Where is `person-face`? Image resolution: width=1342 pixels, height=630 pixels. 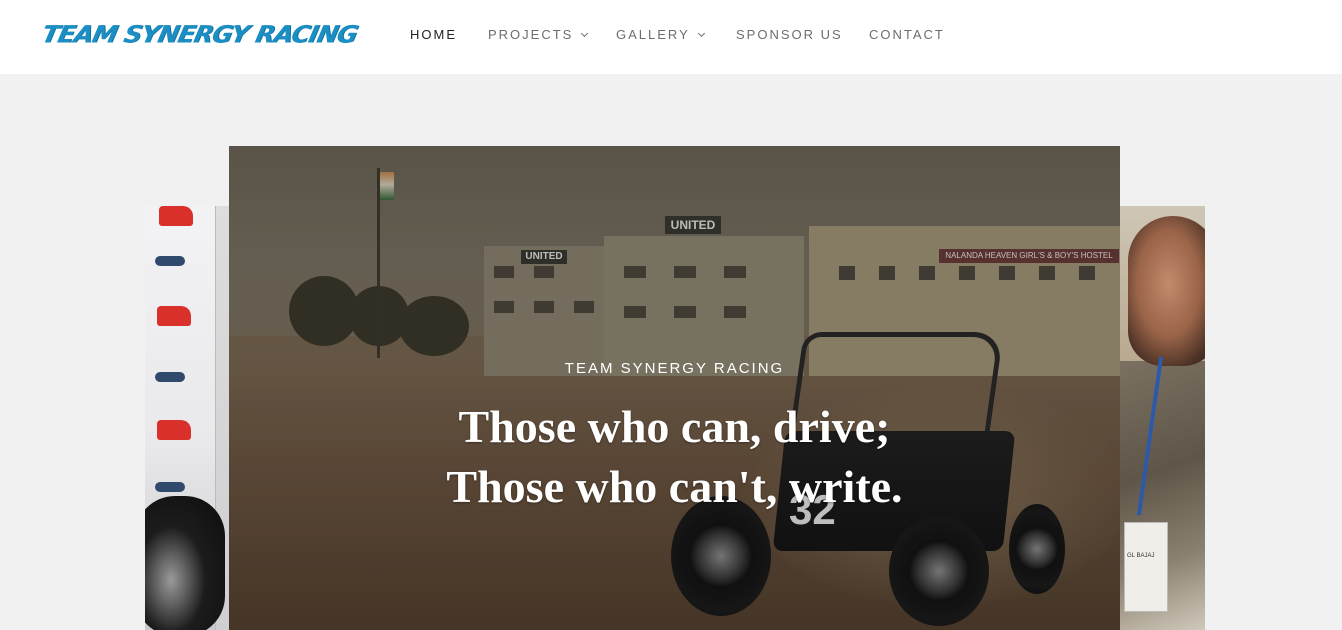 person-face is located at coordinates (1166, 291).